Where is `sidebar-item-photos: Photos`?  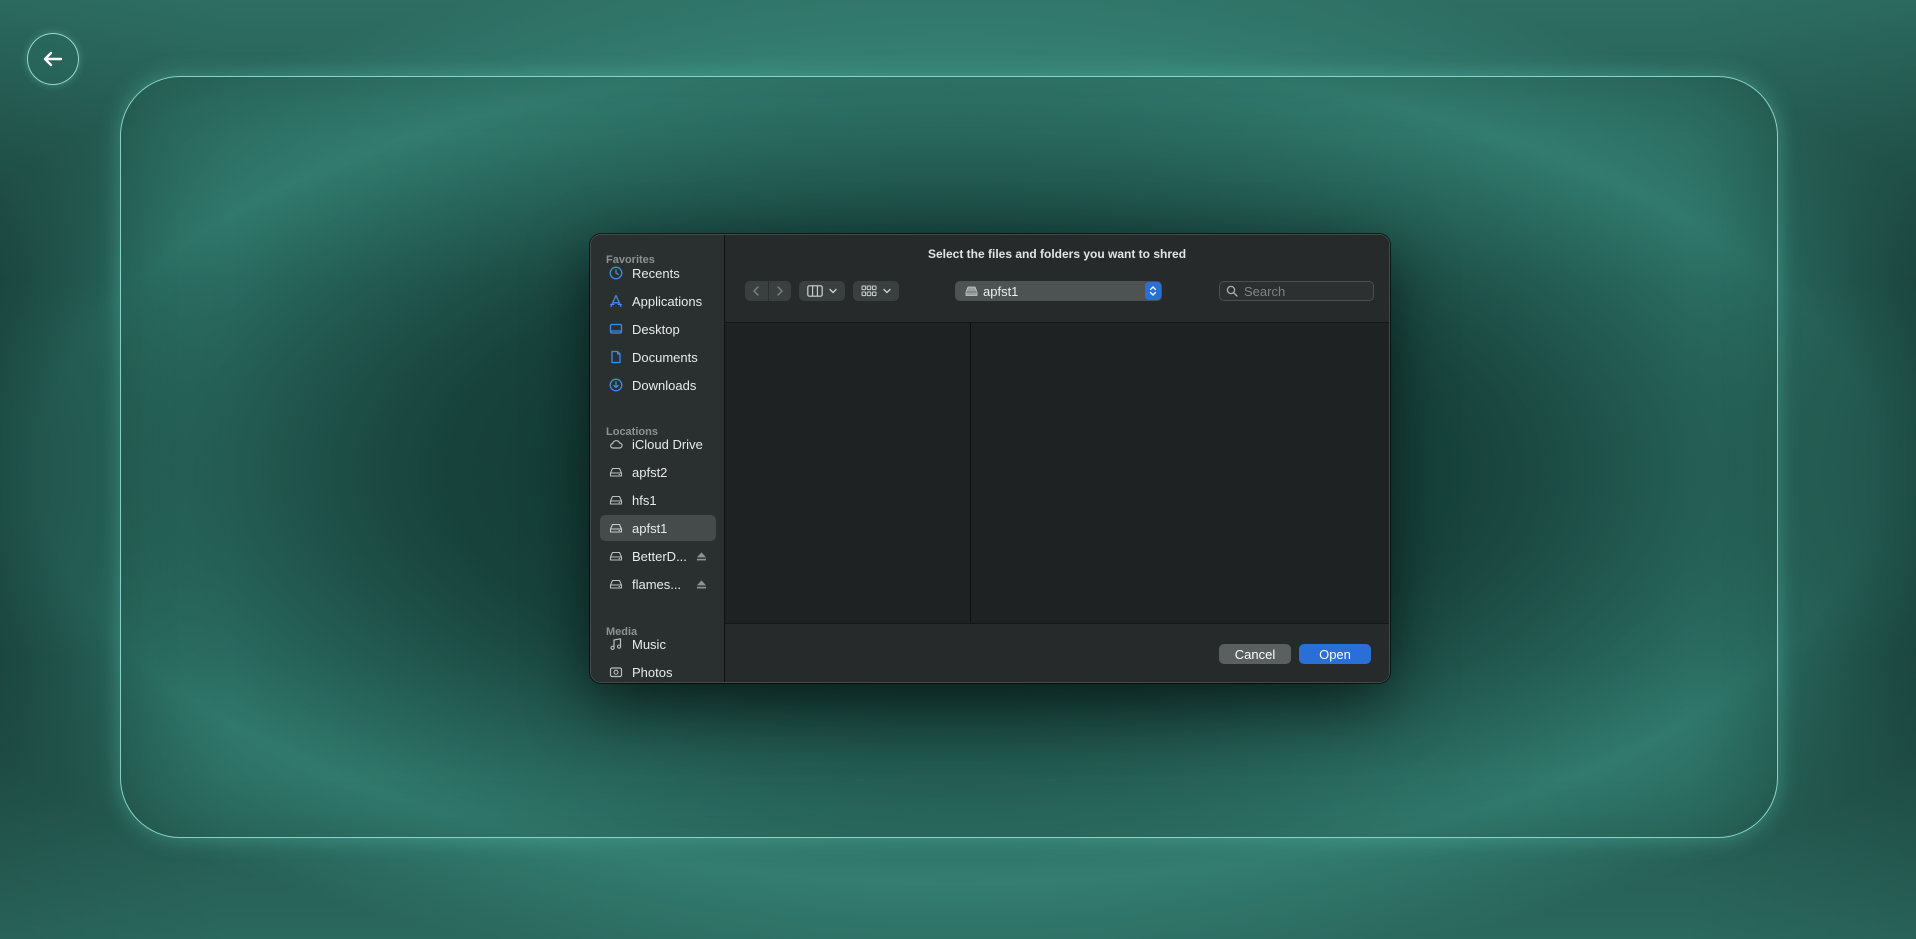 sidebar-item-photos: Photos is located at coordinates (658, 670).